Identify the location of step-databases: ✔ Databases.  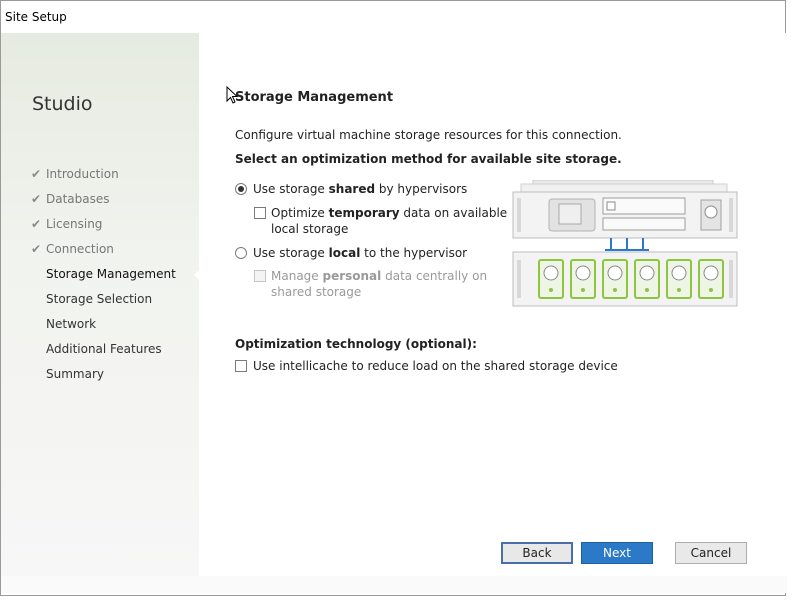
(70, 199).